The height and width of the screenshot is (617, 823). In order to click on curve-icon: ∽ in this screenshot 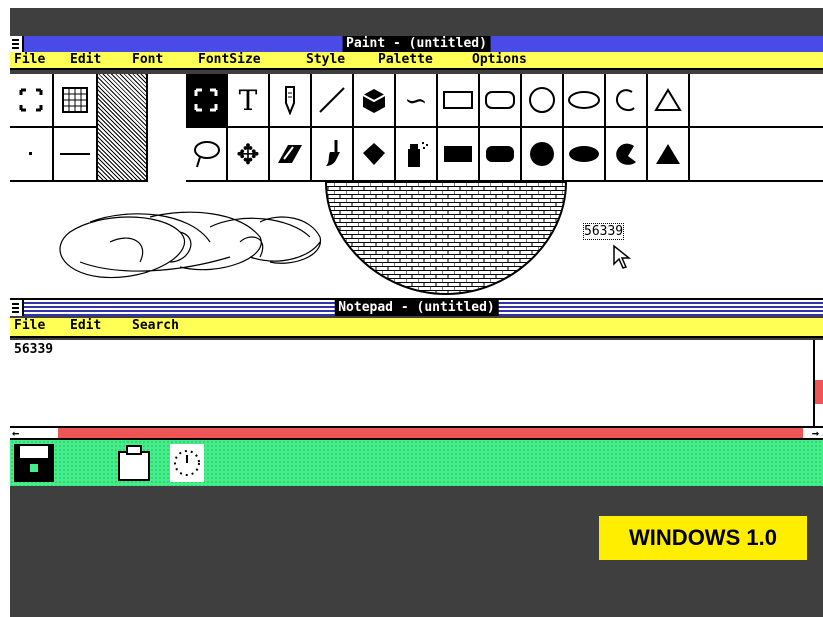, I will do `click(417, 101)`.